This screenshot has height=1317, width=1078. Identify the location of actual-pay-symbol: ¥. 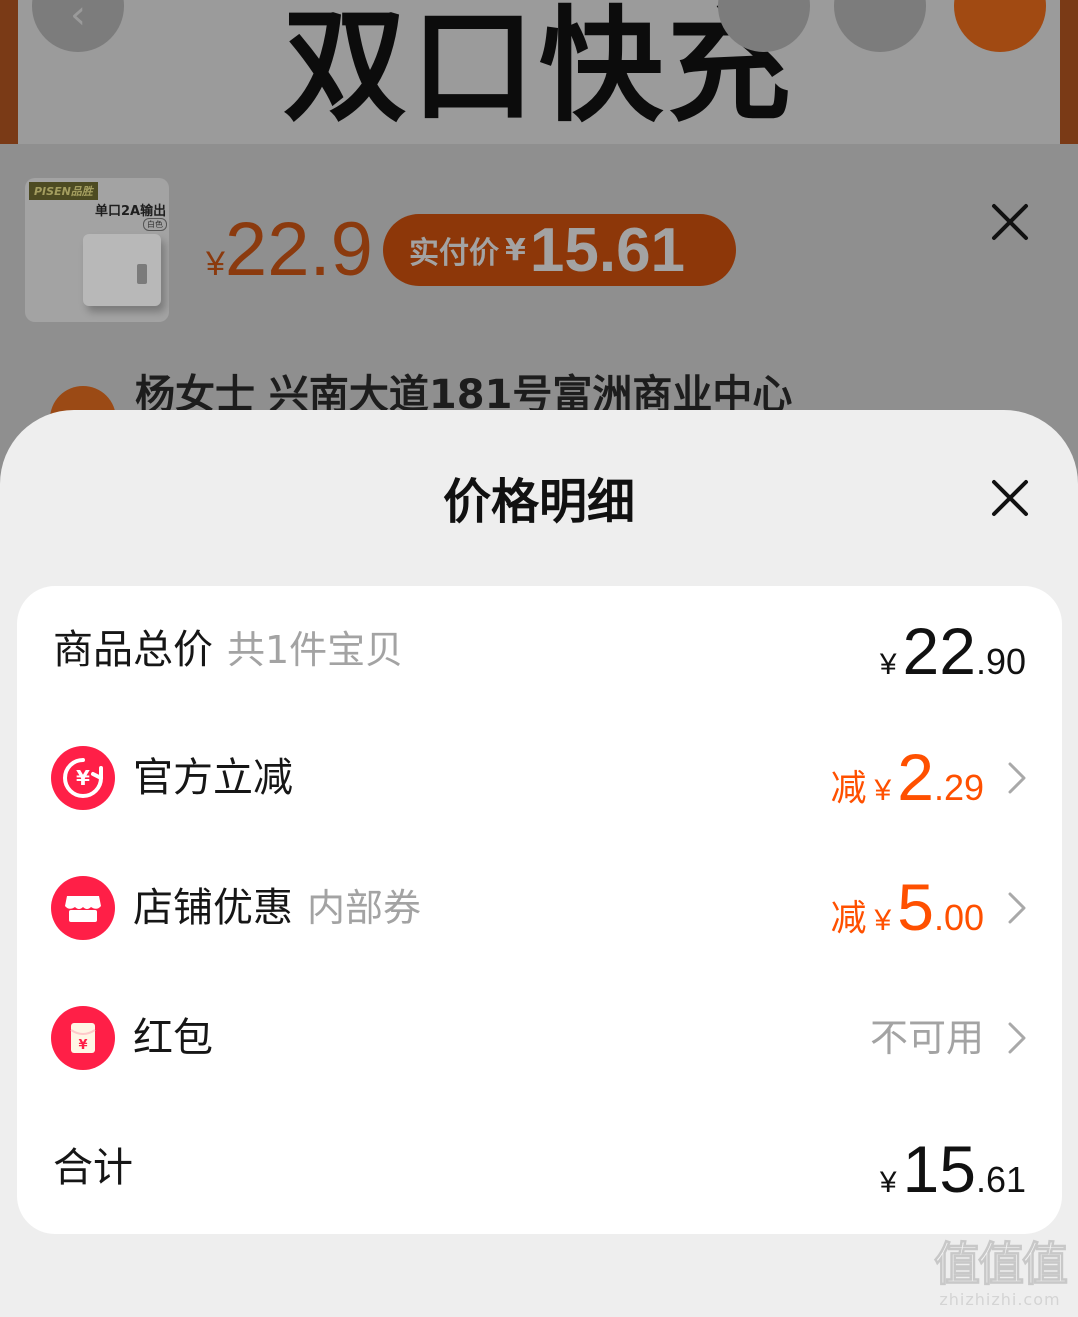
(515, 250).